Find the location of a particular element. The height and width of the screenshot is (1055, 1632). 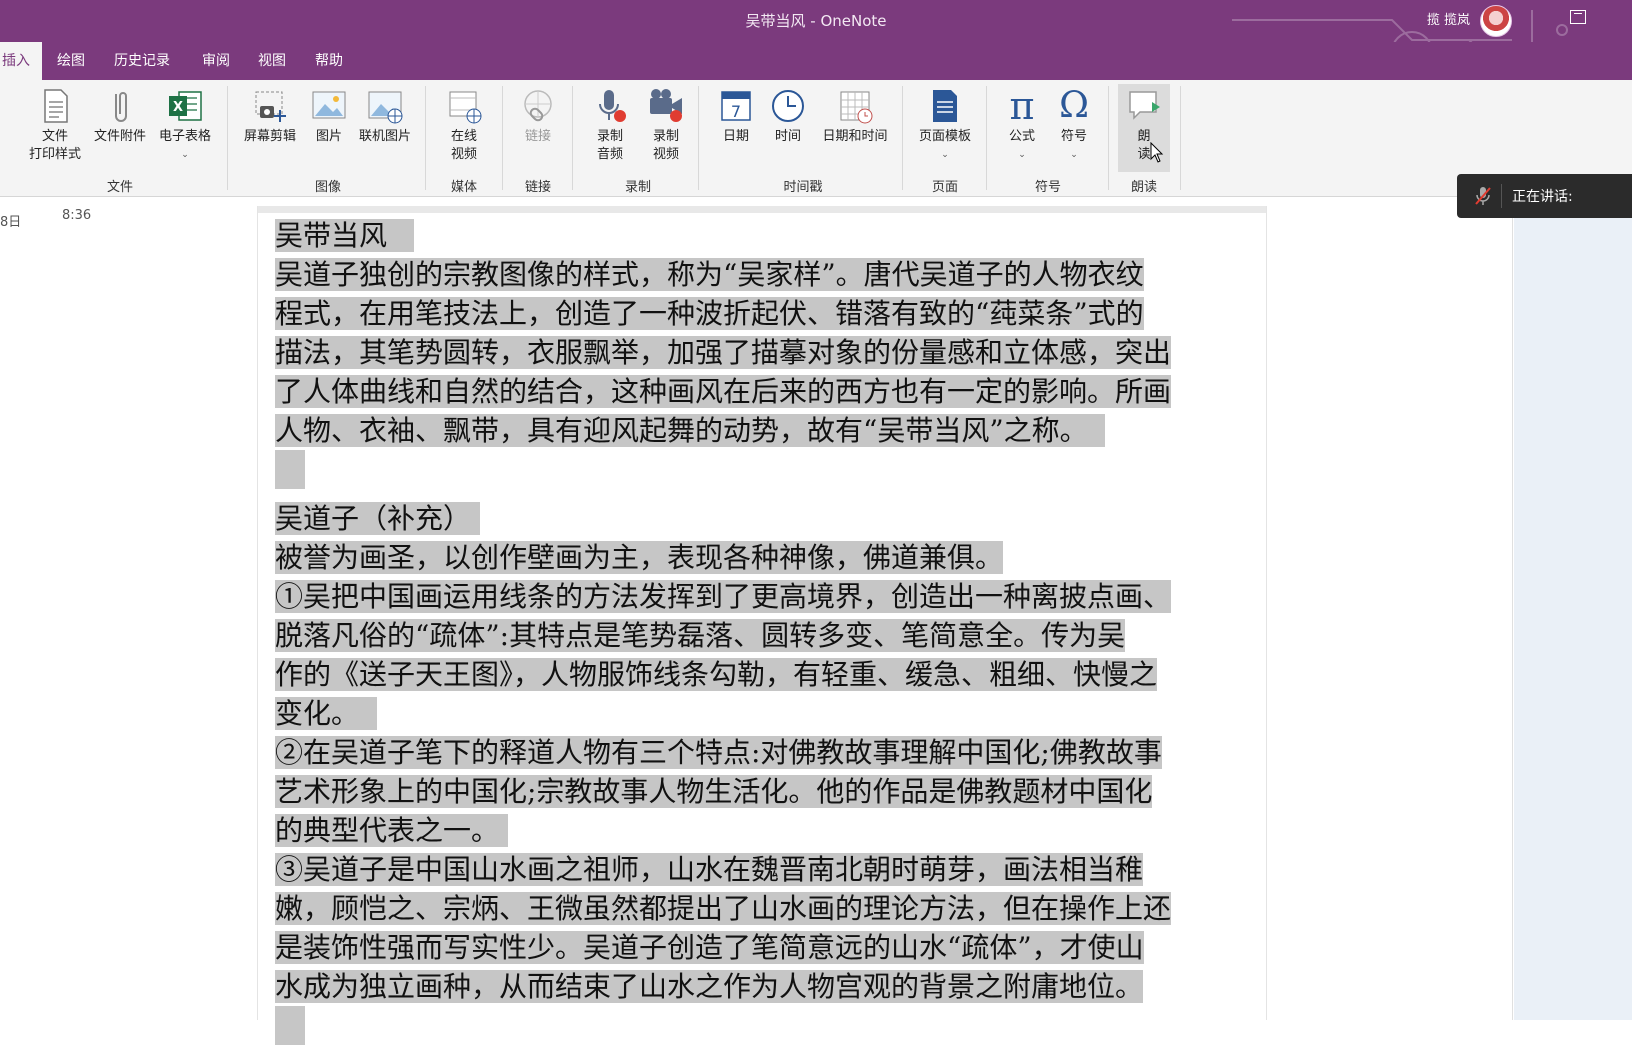

avatar is located at coordinates (1496, 21).